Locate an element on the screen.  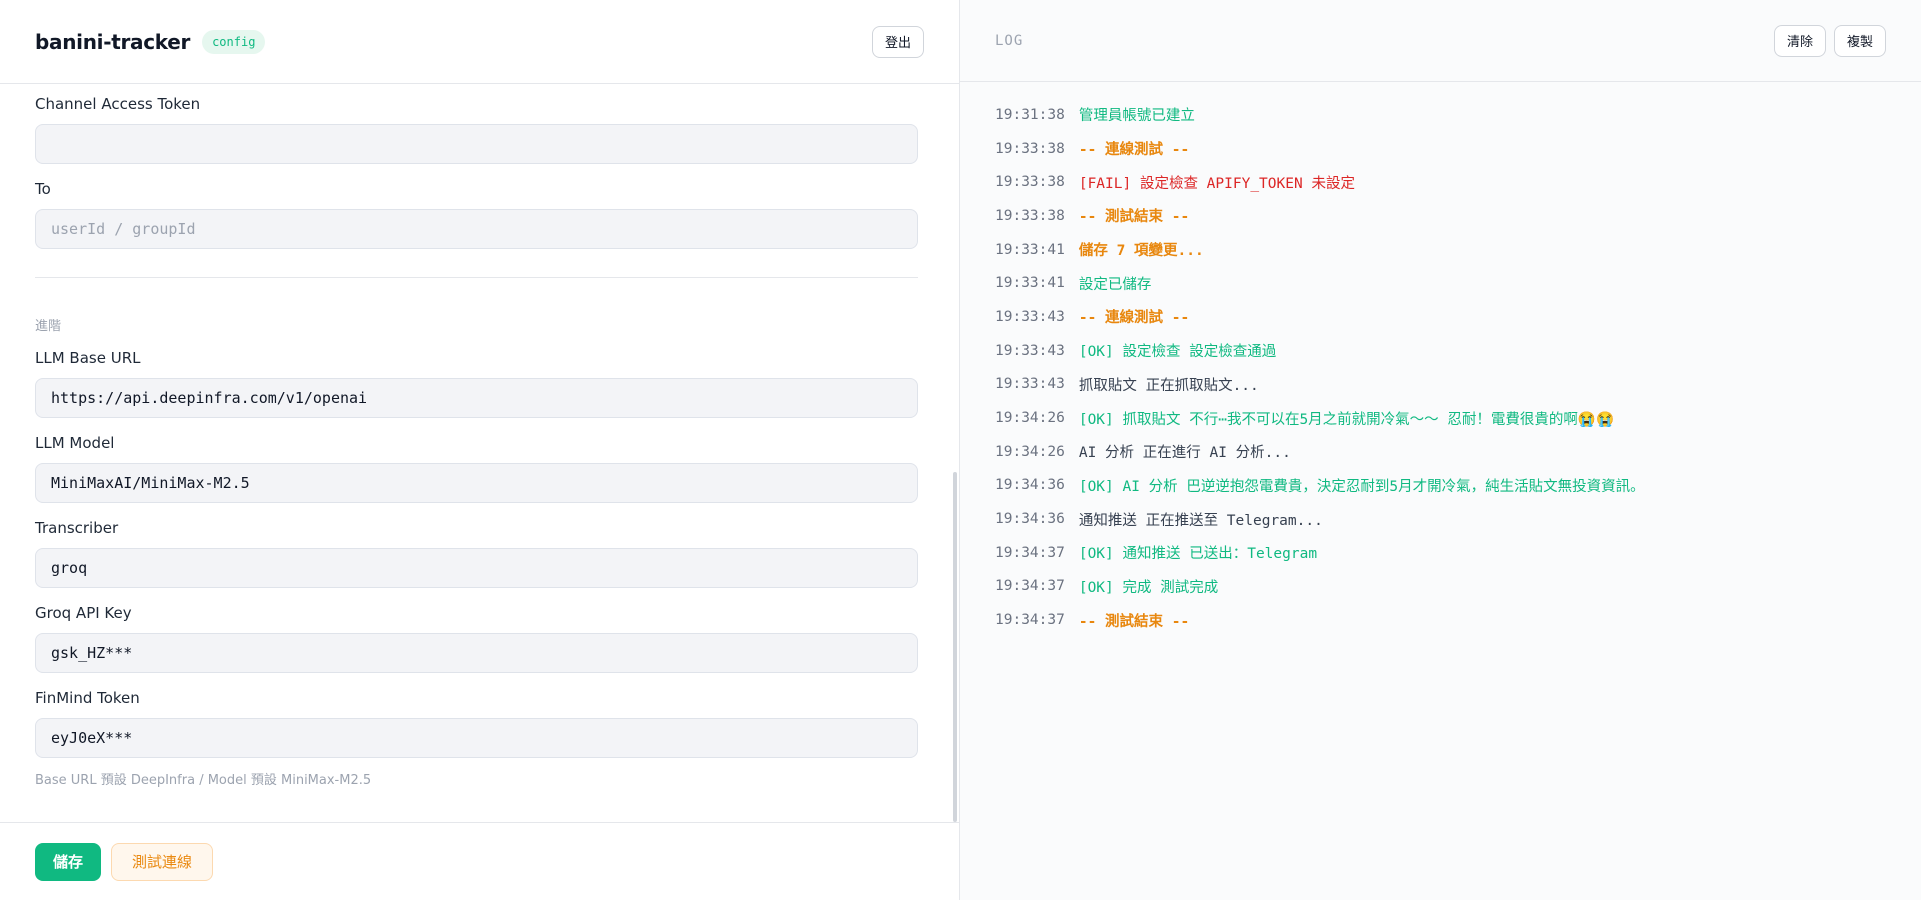
log-line: 19:33:43 -- 連線測試 -- is located at coordinates (1448, 317).